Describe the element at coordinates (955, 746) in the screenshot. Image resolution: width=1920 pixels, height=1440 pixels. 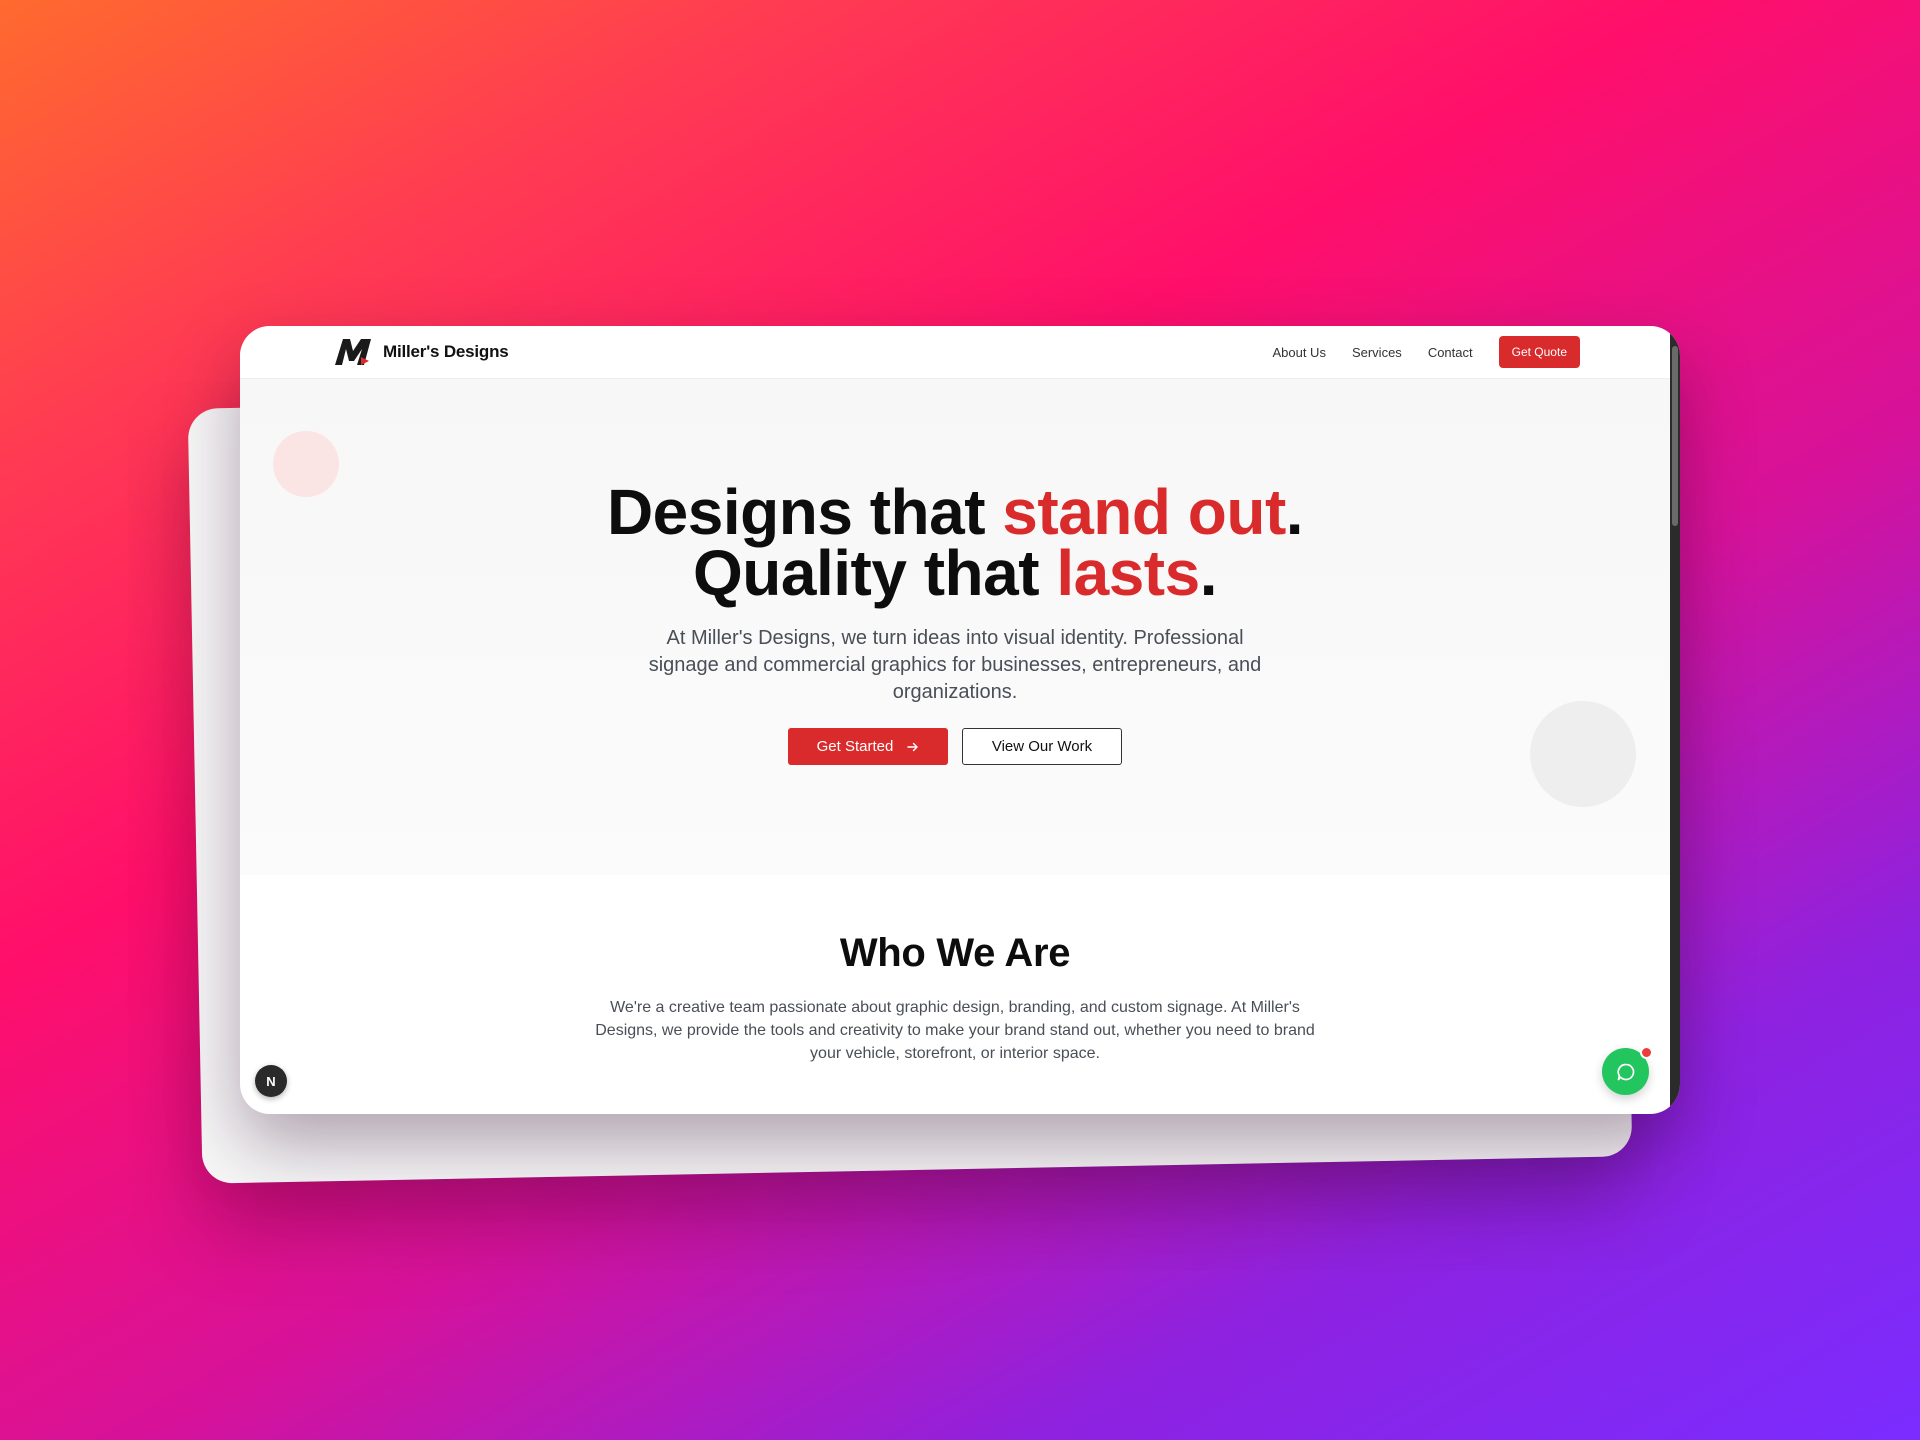
I see `hero-buttons: Get Started View Our Work` at that location.